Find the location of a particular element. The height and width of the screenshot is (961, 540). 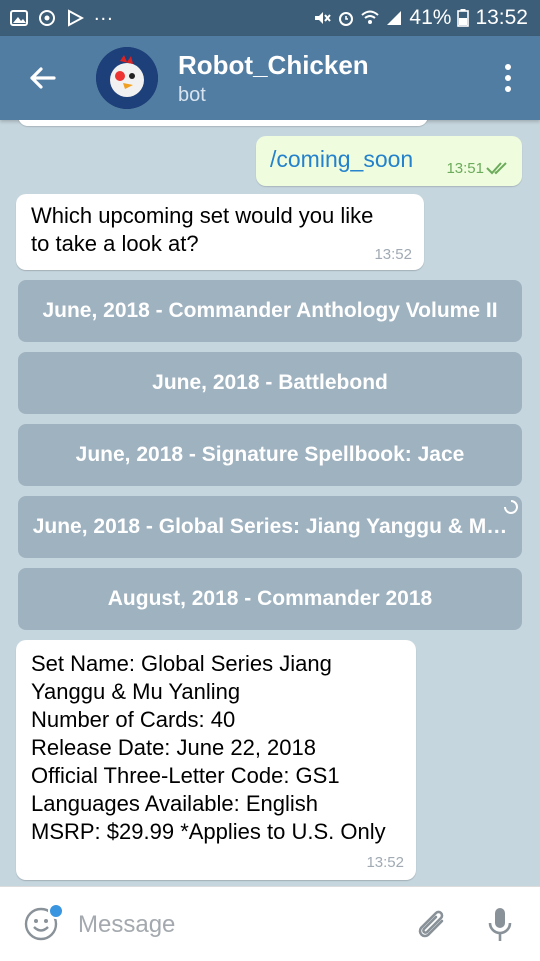

avatar is located at coordinates (127, 78).